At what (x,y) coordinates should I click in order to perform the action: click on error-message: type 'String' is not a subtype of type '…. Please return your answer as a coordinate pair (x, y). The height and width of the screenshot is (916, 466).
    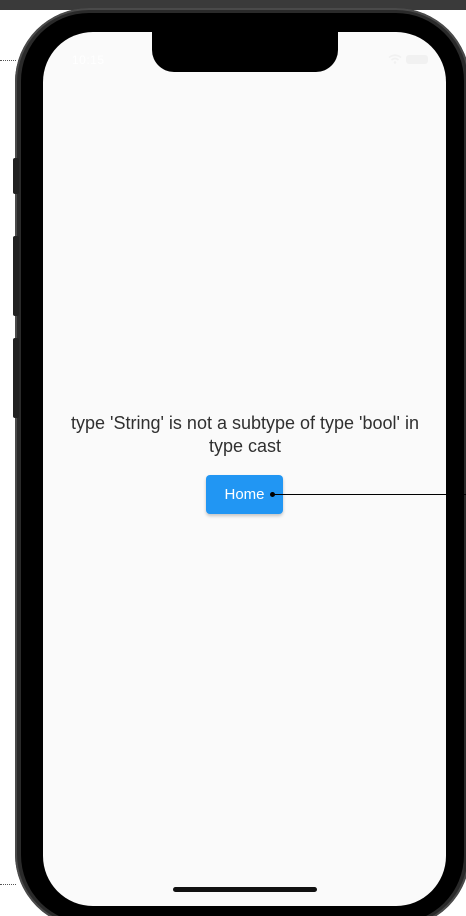
    Looking at the image, I should click on (245, 434).